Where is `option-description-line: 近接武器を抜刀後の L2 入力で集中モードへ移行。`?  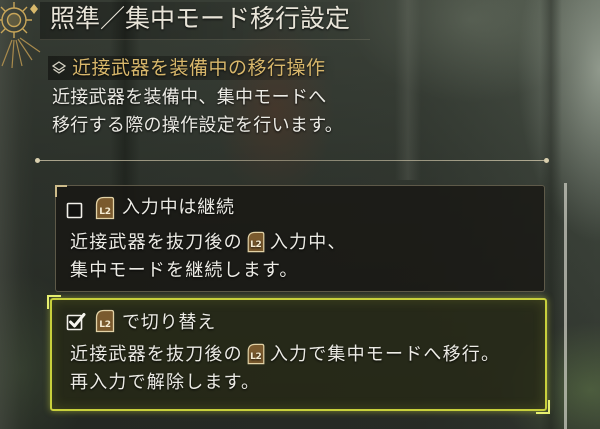
option-description-line: 近接武器を抜刀後の L2 入力で集中モードへ移行。 is located at coordinates (285, 355).